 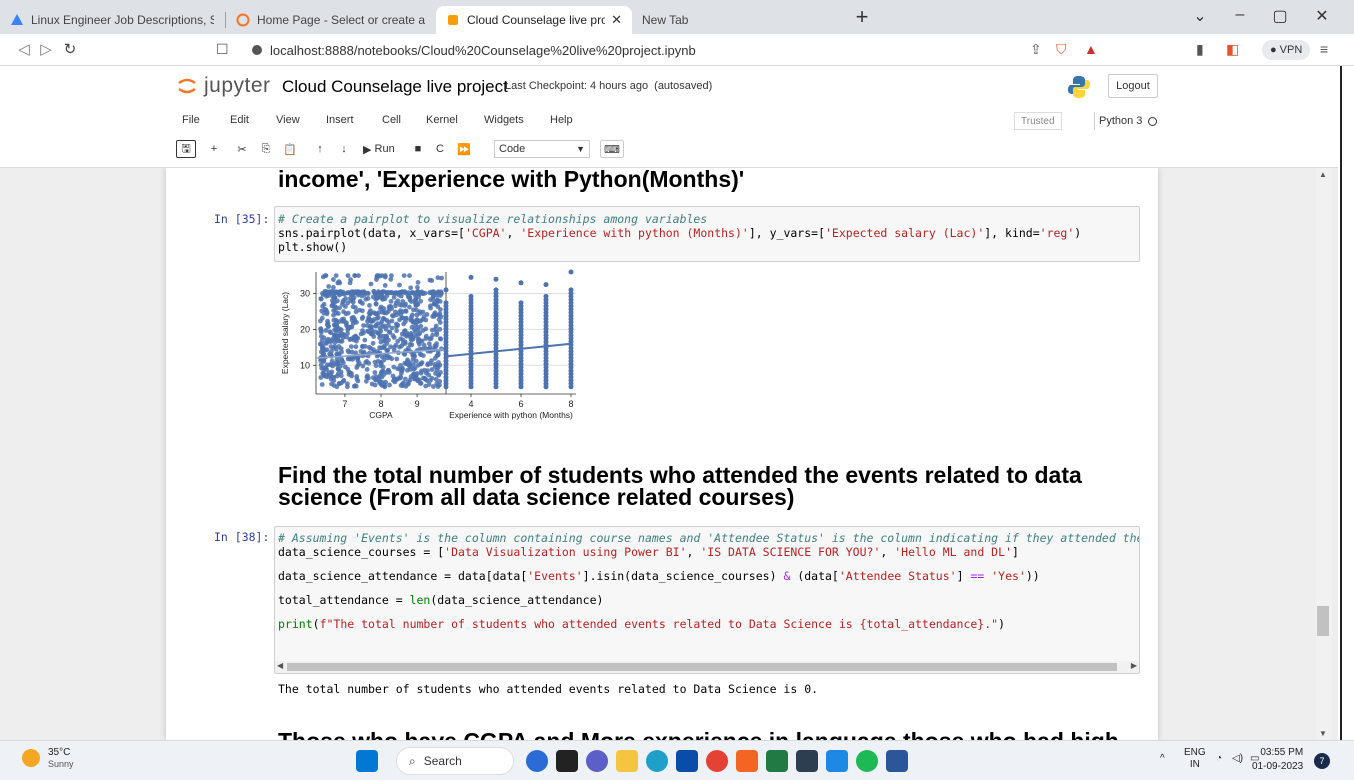 What do you see at coordinates (440, 149) in the screenshot?
I see `restart-icon: C` at bounding box center [440, 149].